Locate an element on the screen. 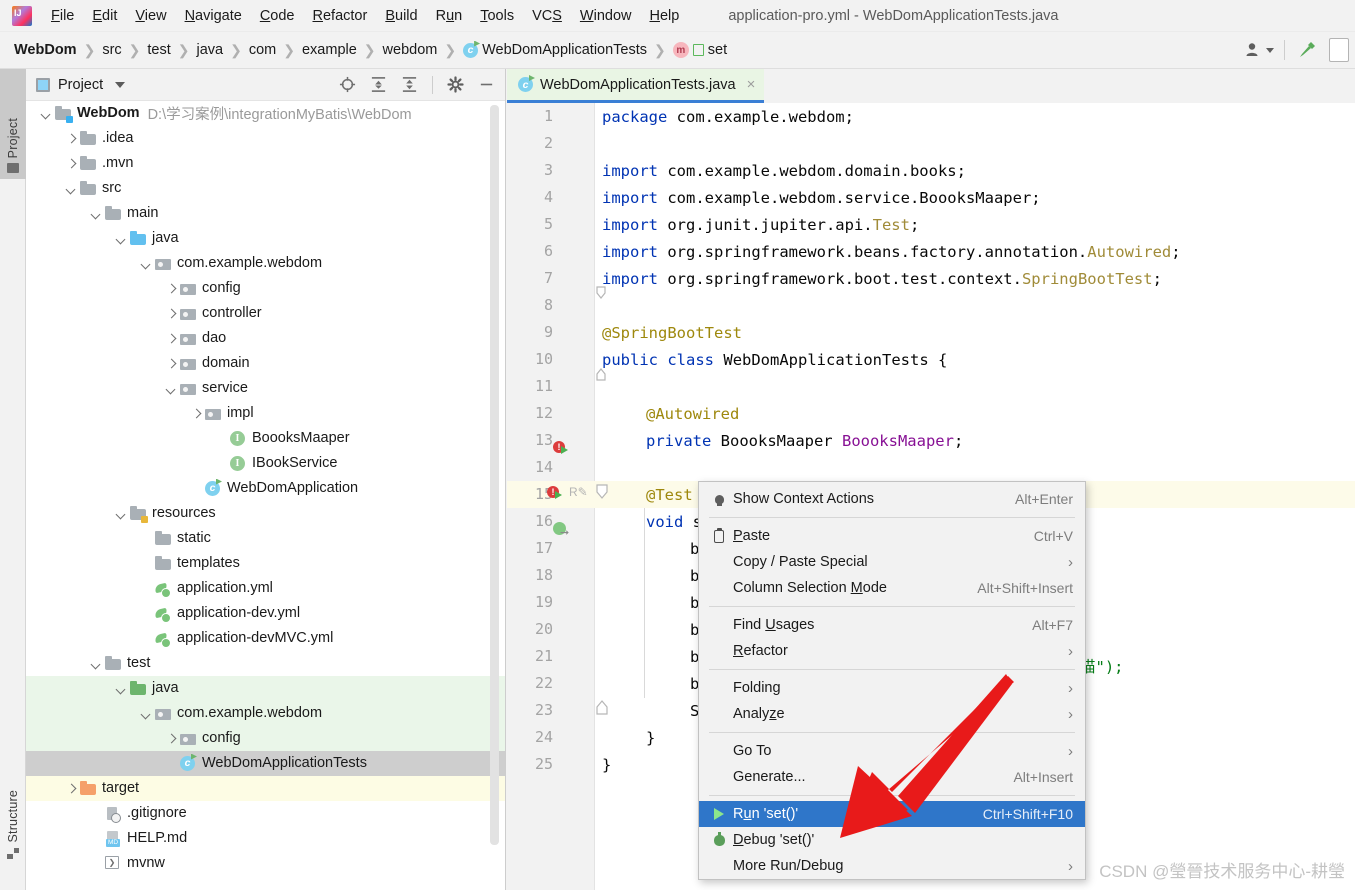 This screenshot has height=890, width=1355. tree-row: ❯ mvnw is located at coordinates (265, 863).